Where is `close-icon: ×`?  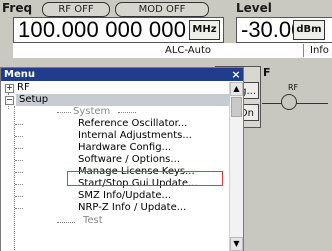
close-icon: × is located at coordinates (236, 74).